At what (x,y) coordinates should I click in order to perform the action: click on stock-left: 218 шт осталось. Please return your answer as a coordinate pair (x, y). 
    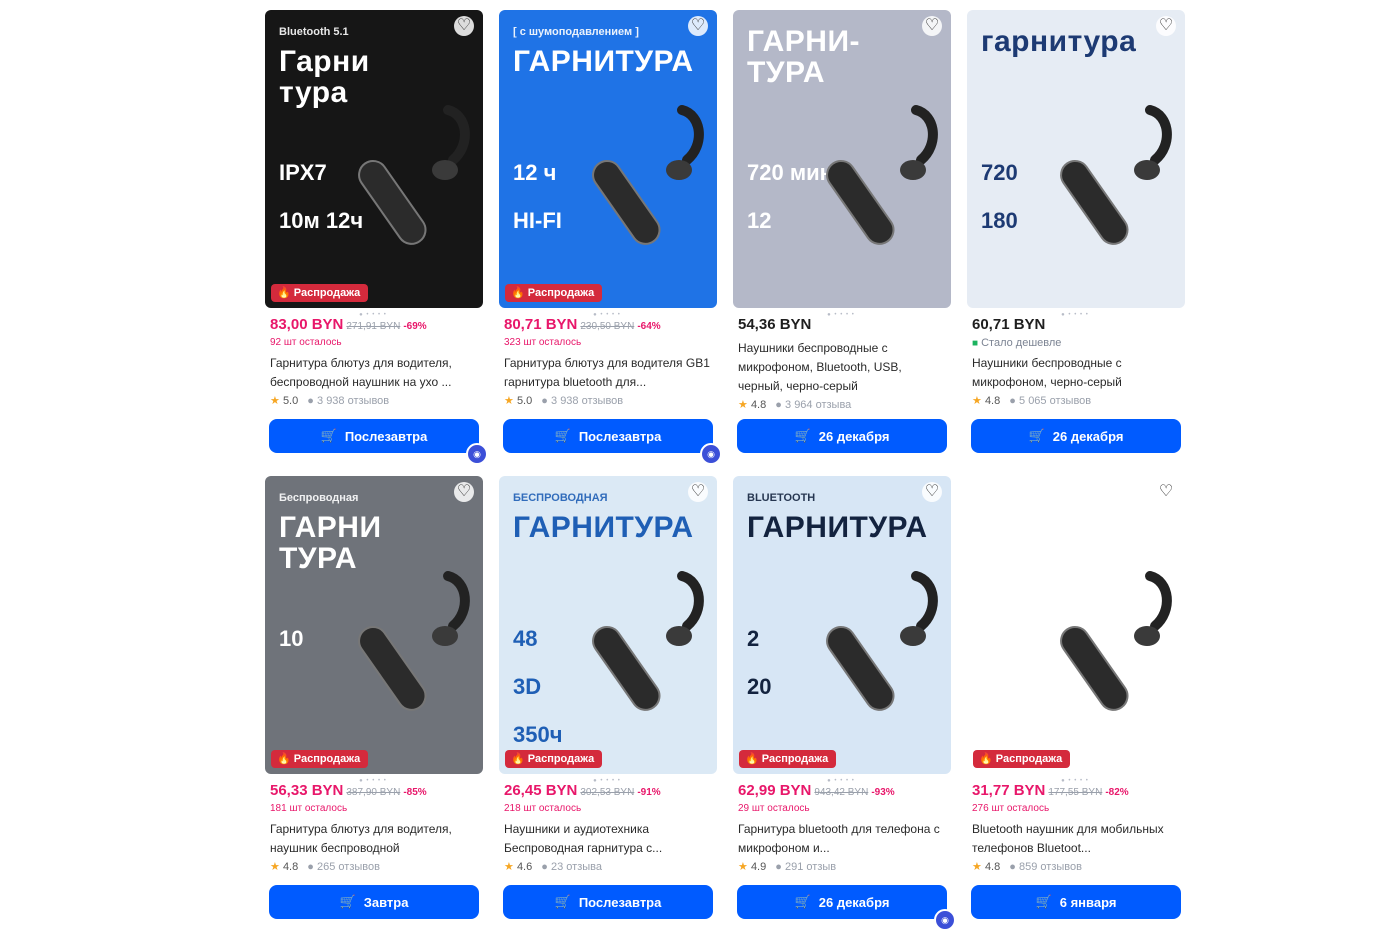
    Looking at the image, I should click on (543, 808).